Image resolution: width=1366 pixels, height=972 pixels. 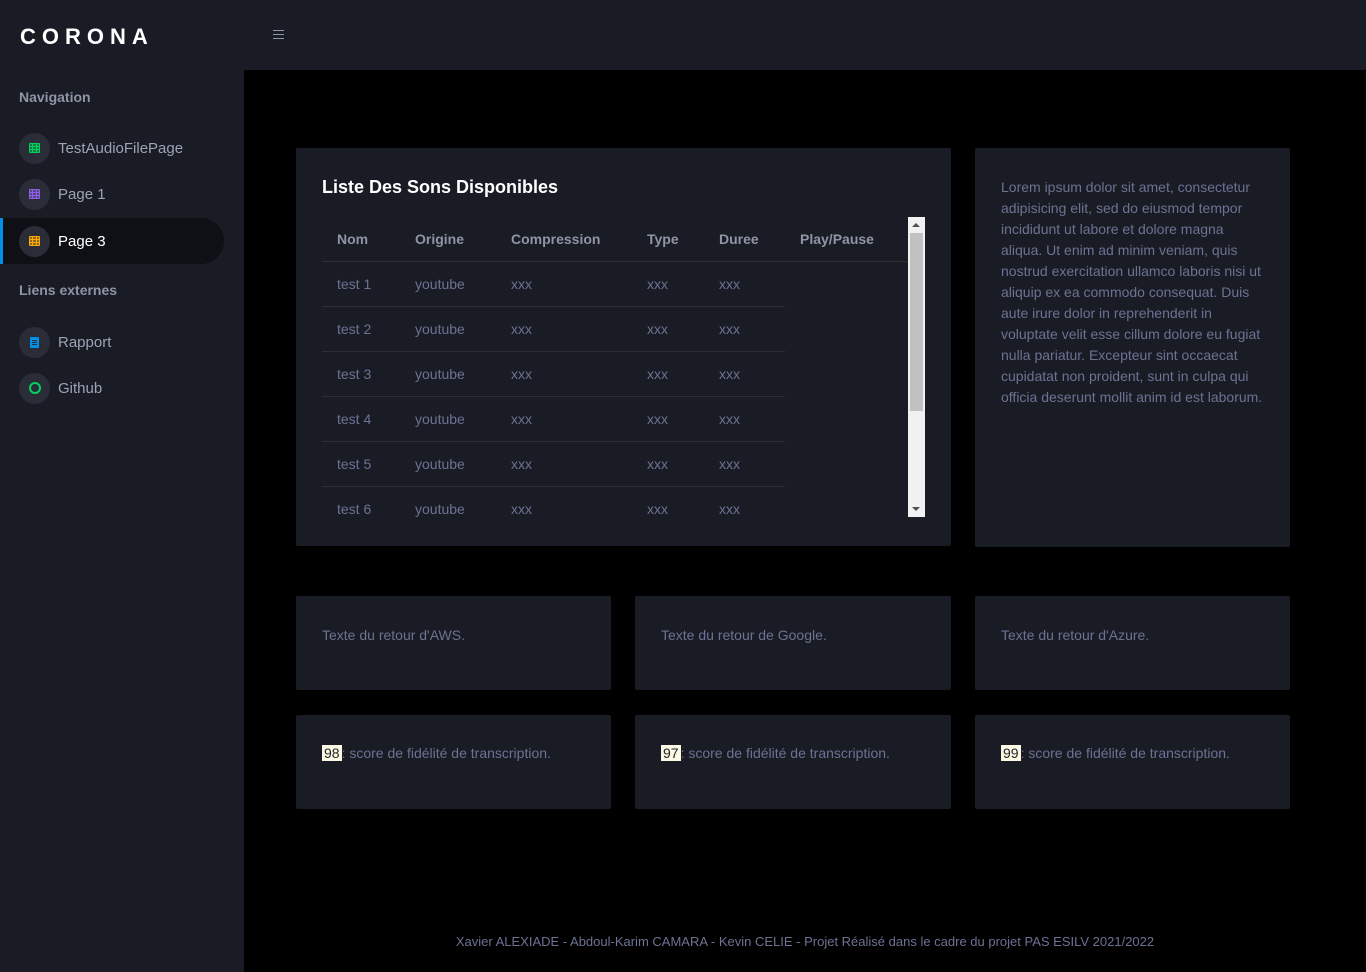 I want to click on cell-nom: test 1, so click(x=361, y=284).